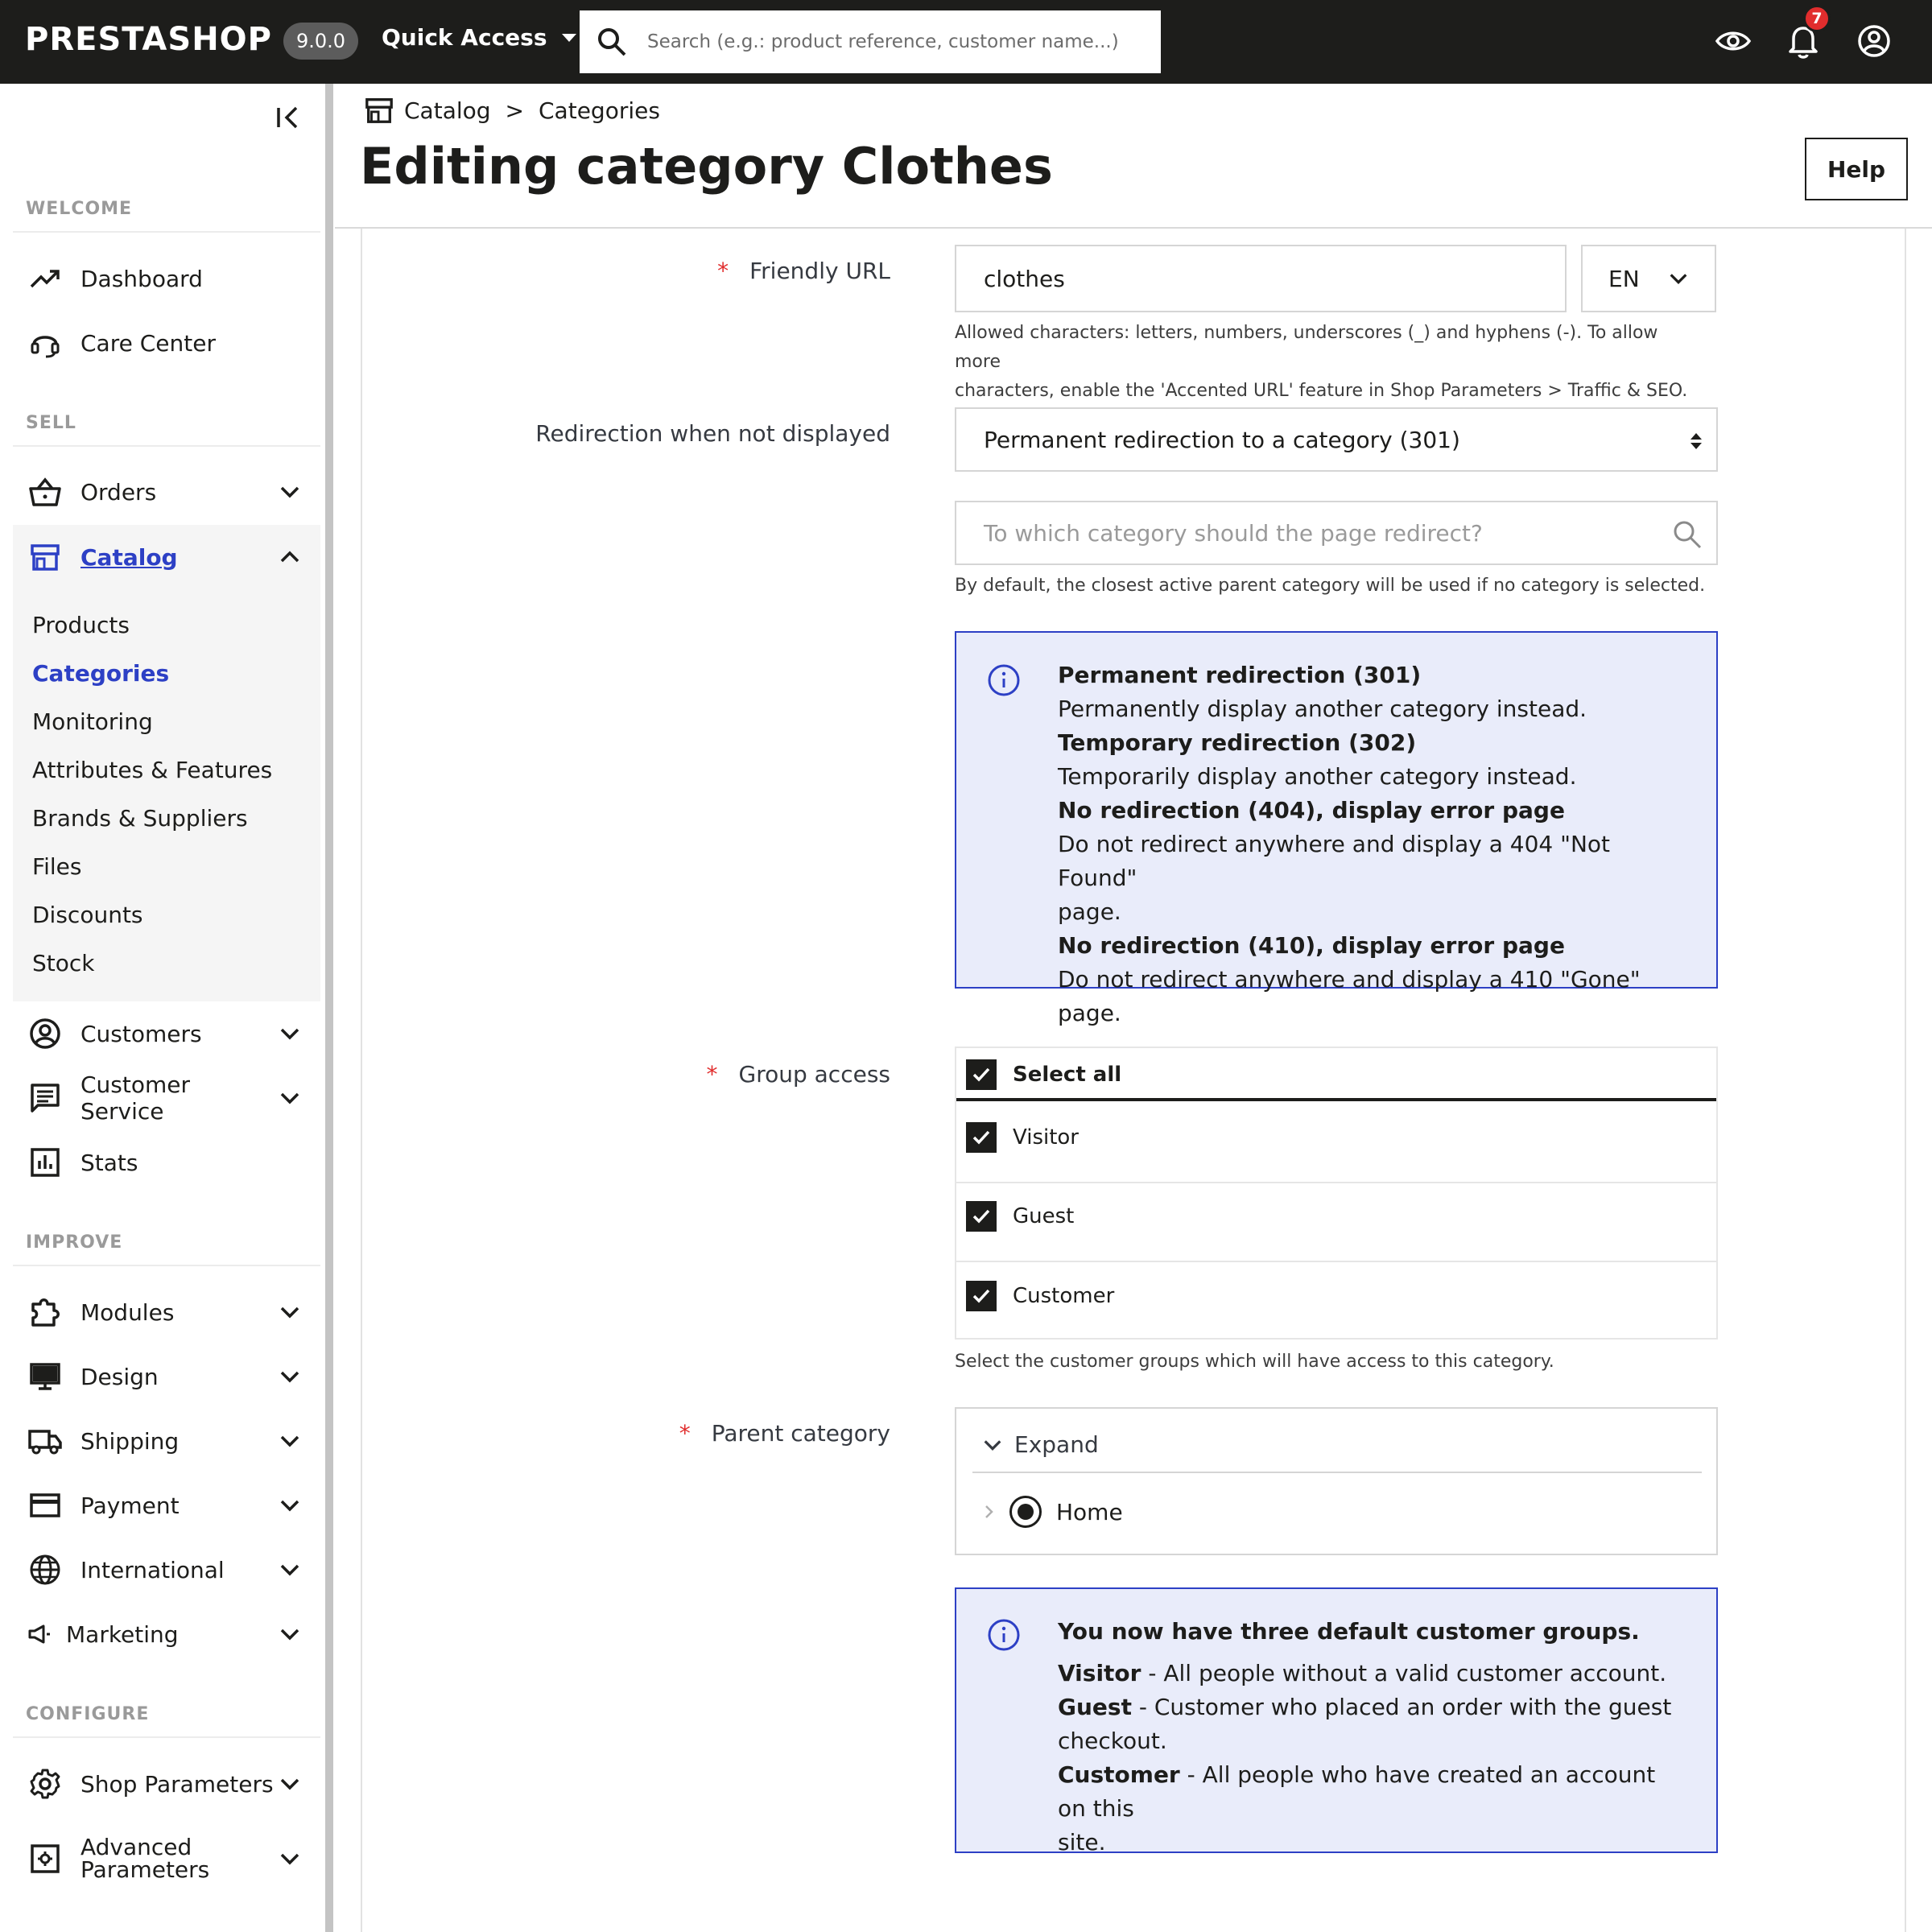 The image size is (1932, 1932). Describe the element at coordinates (1733, 41) in the screenshot. I see `eye-icon` at that location.